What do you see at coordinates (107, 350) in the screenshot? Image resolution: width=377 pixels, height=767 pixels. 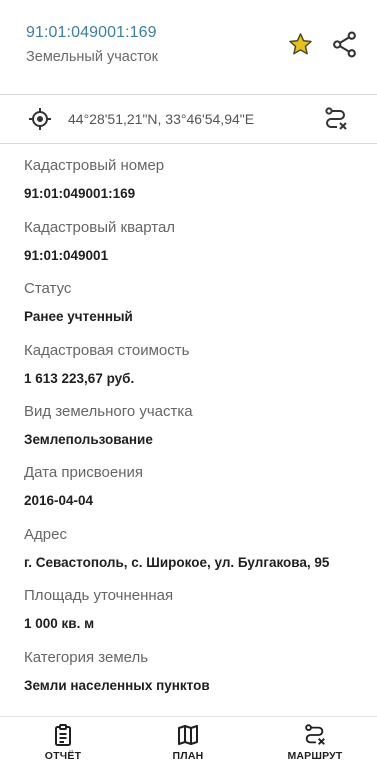 I see `detail-label: Кадастровая стоимость` at bounding box center [107, 350].